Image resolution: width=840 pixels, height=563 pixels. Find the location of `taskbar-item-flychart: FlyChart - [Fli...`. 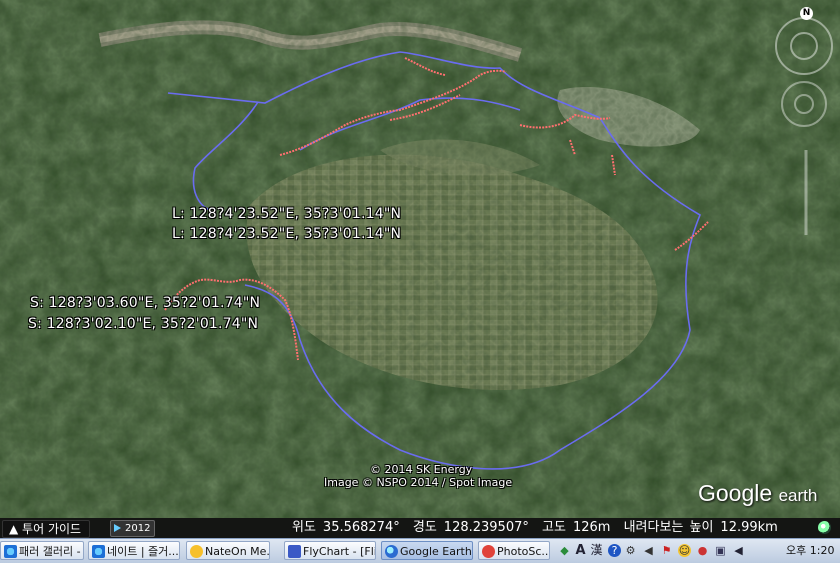

taskbar-item-flychart: FlyChart - [Fli... is located at coordinates (330, 550).